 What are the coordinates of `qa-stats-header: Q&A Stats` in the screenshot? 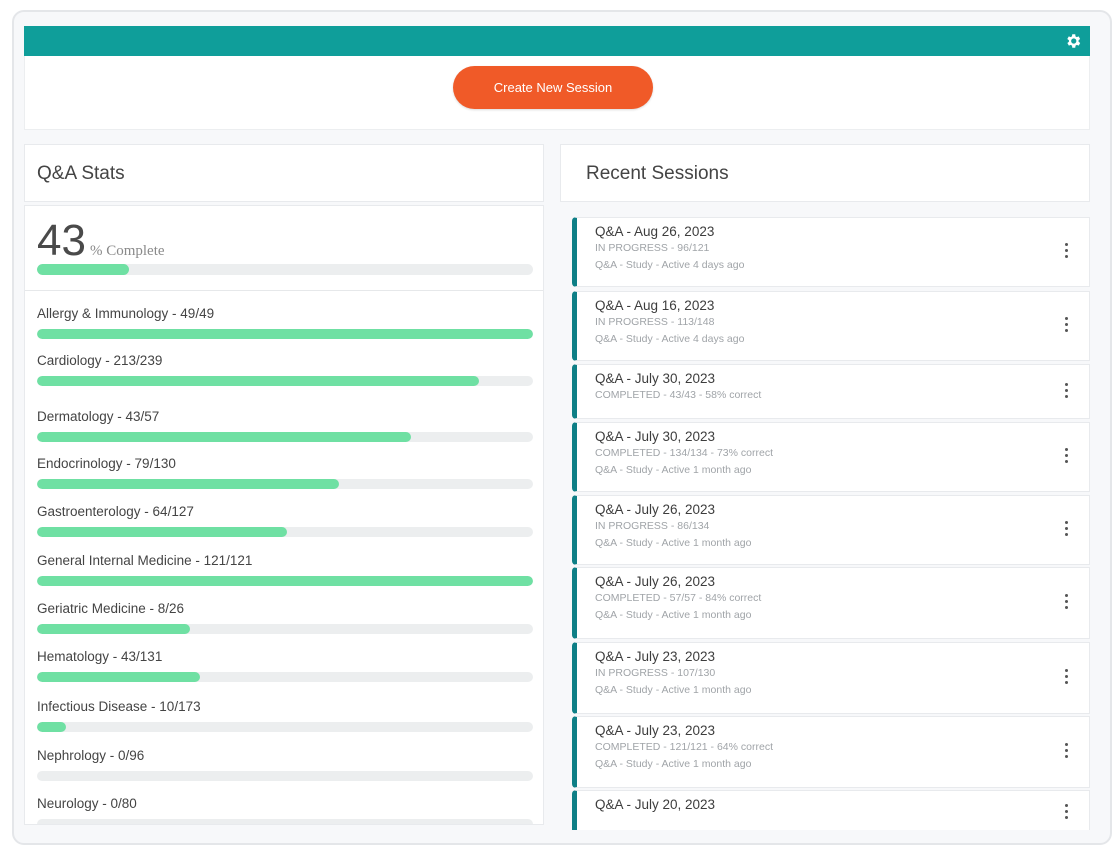 It's located at (284, 173).